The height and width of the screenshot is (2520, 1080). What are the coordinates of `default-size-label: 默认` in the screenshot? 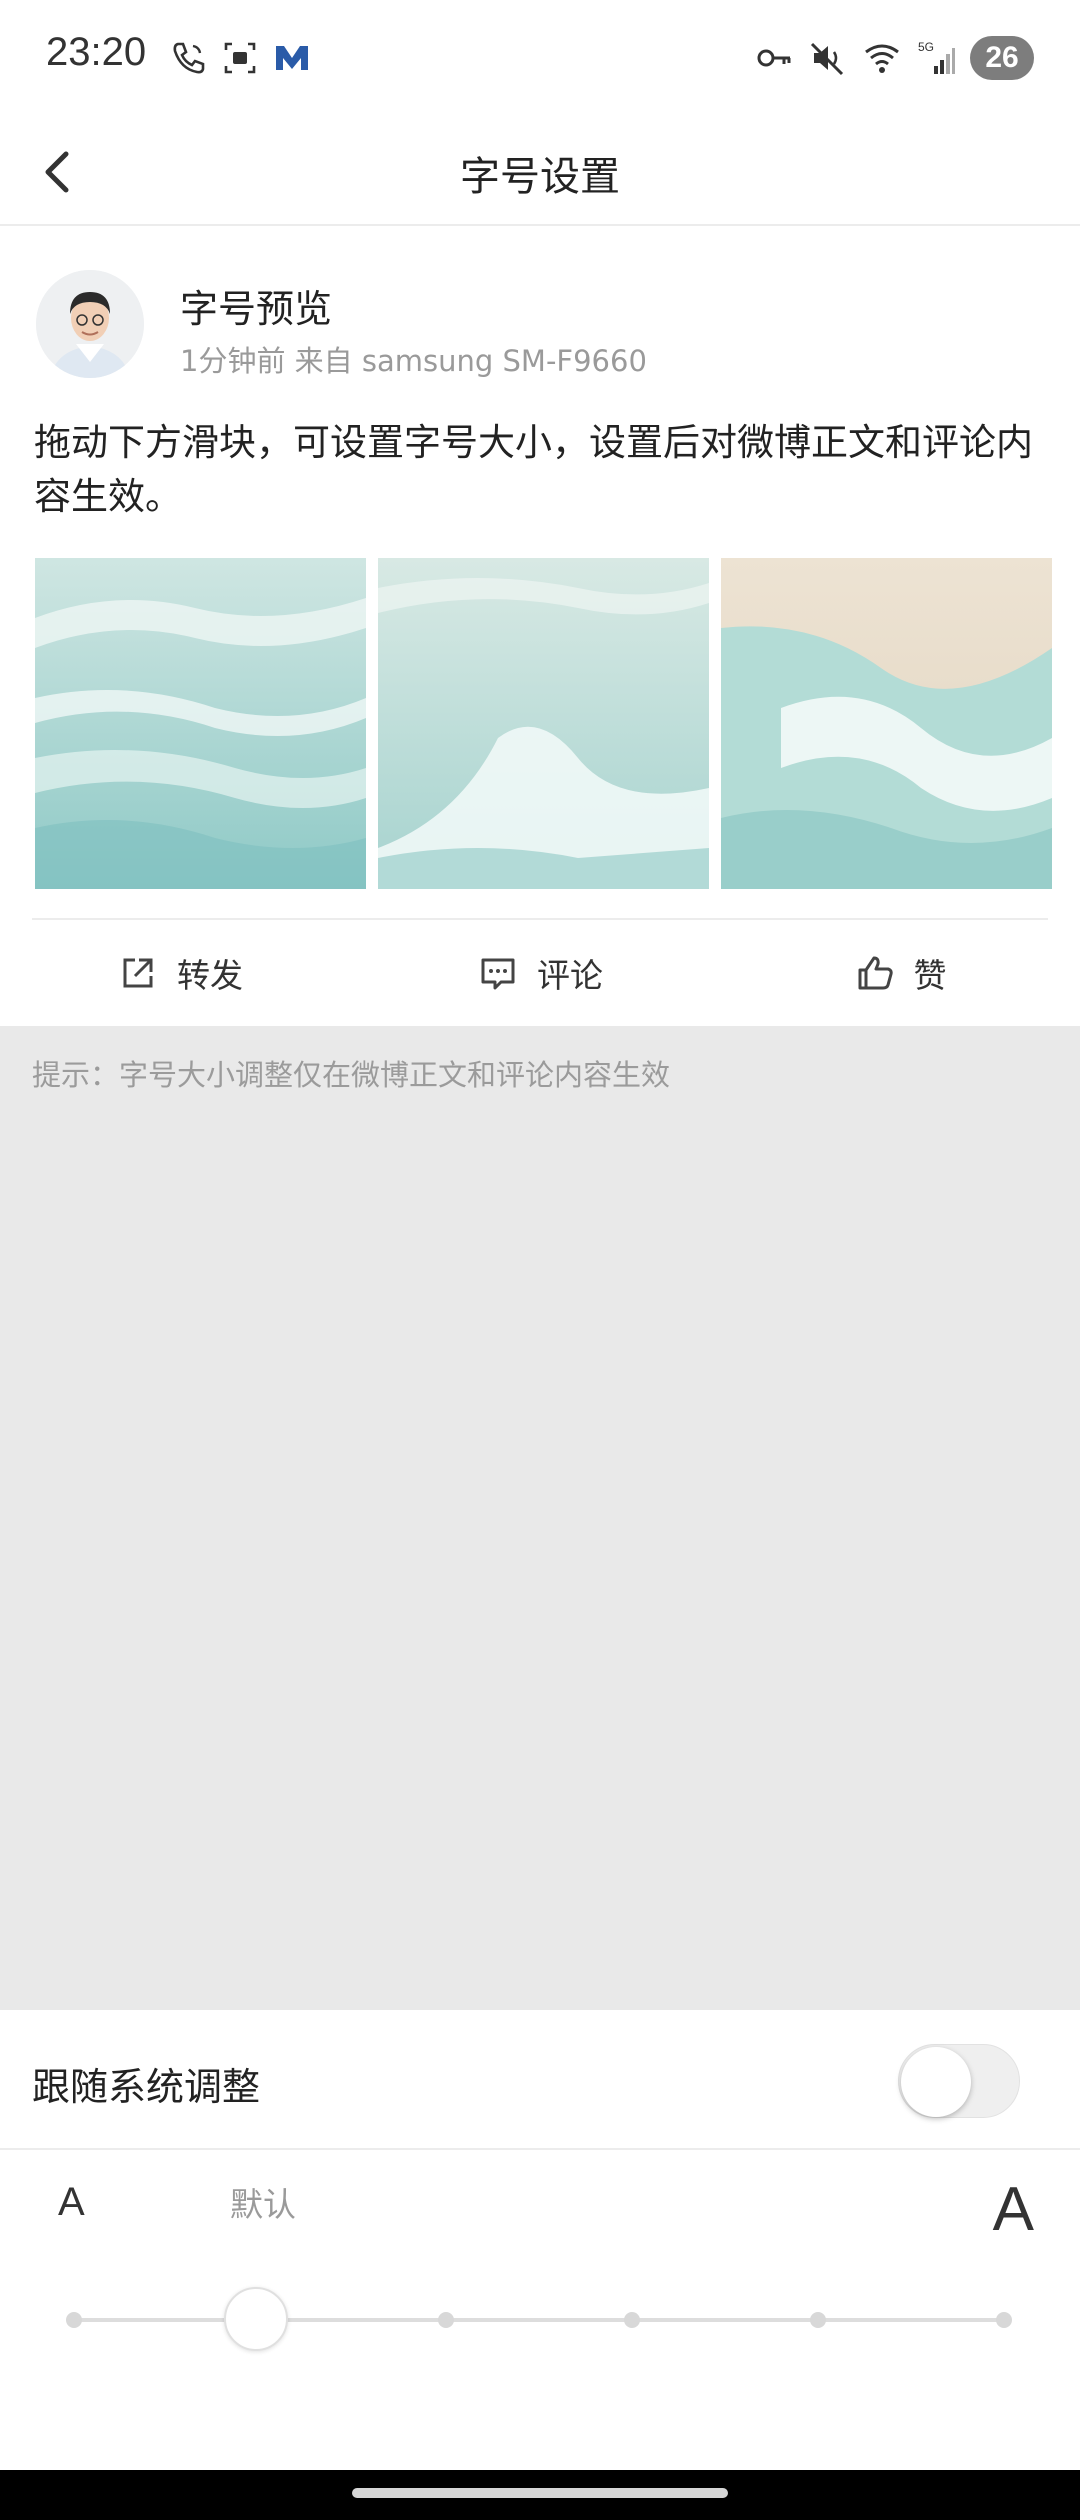 It's located at (263, 2204).